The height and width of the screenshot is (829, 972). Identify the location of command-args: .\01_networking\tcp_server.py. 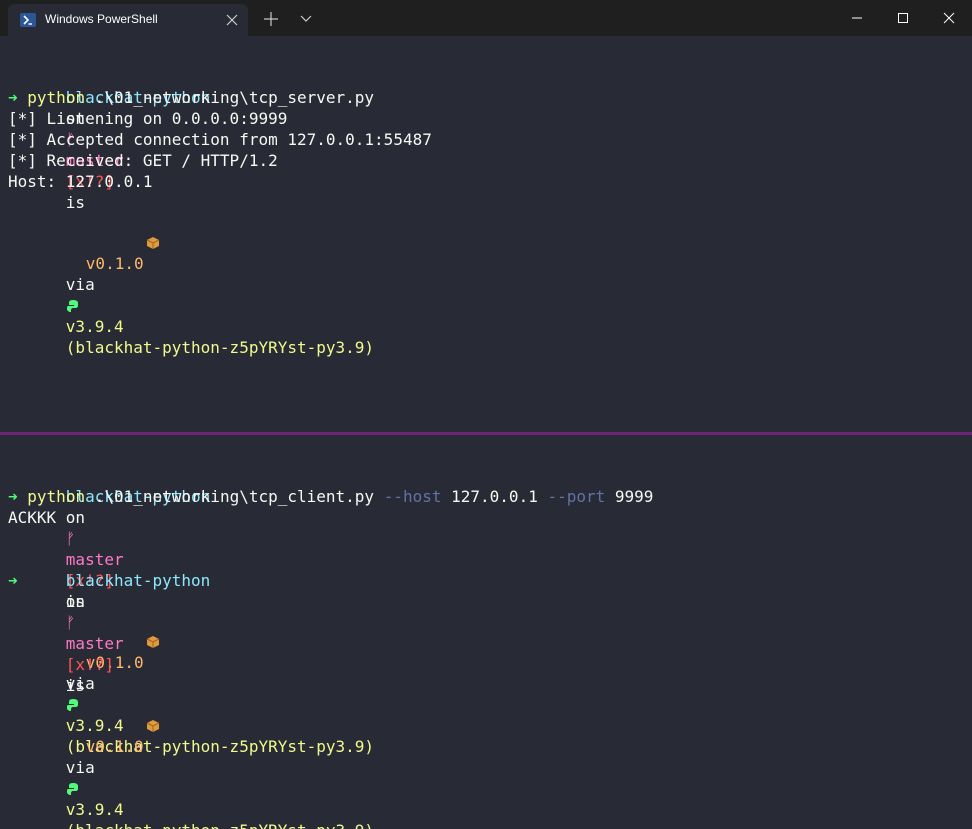
(230, 97).